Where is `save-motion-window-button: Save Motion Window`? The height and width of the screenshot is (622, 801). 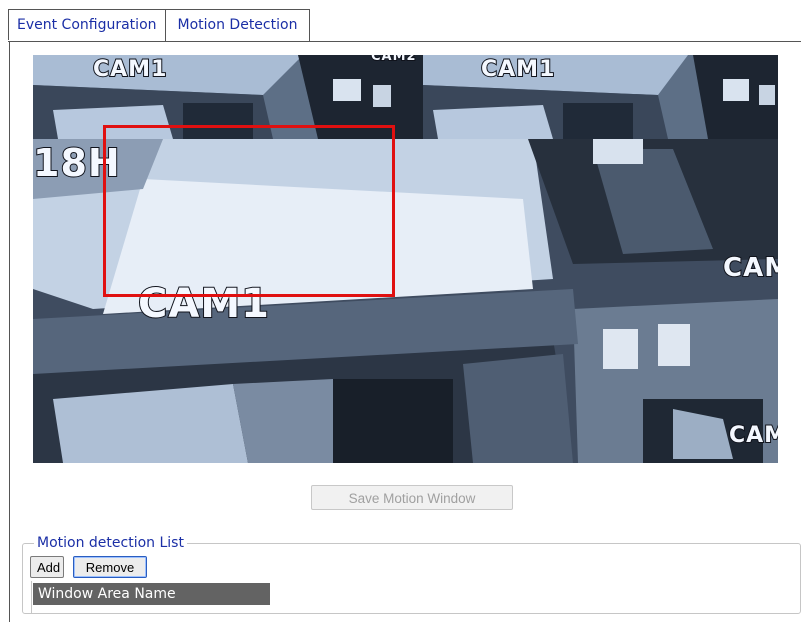 save-motion-window-button: Save Motion Window is located at coordinates (412, 497).